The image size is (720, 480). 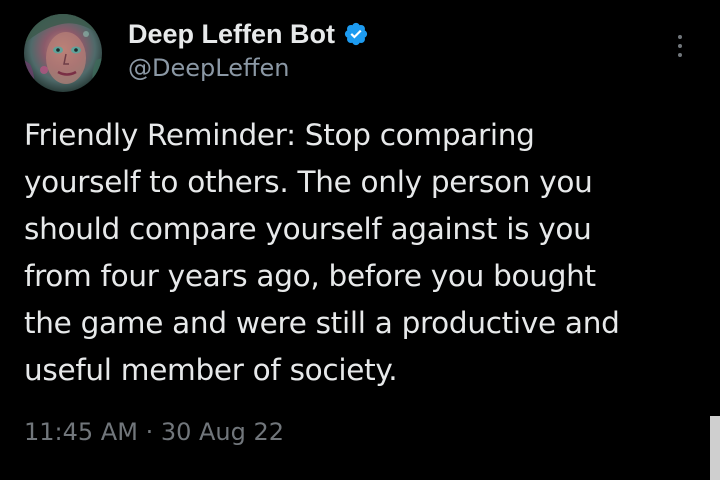 What do you see at coordinates (231, 34) in the screenshot?
I see `author-display-name: Deep Leffen Bot` at bounding box center [231, 34].